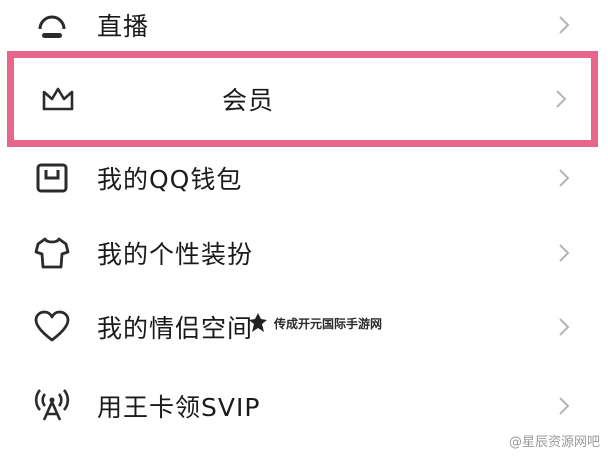  What do you see at coordinates (248, 100) in the screenshot?
I see `menu-item-label: 会员` at bounding box center [248, 100].